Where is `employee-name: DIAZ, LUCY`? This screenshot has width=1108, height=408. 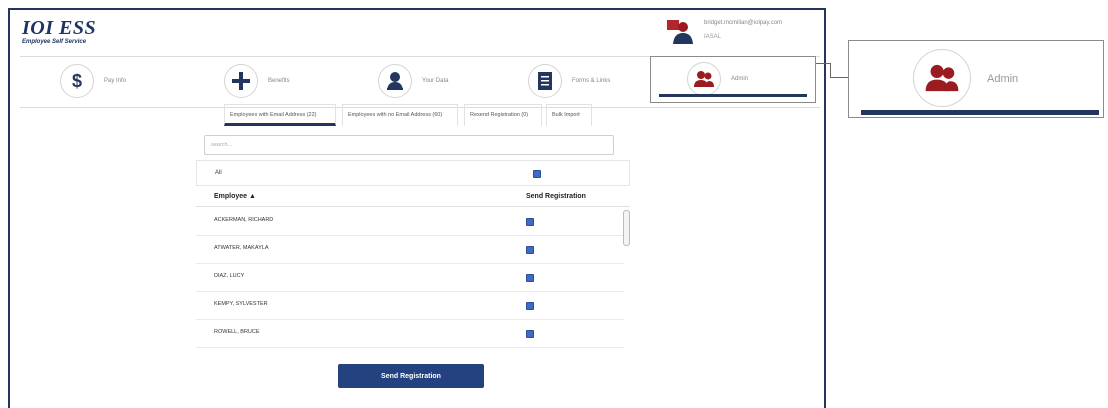
employee-name: DIAZ, LUCY is located at coordinates (229, 276).